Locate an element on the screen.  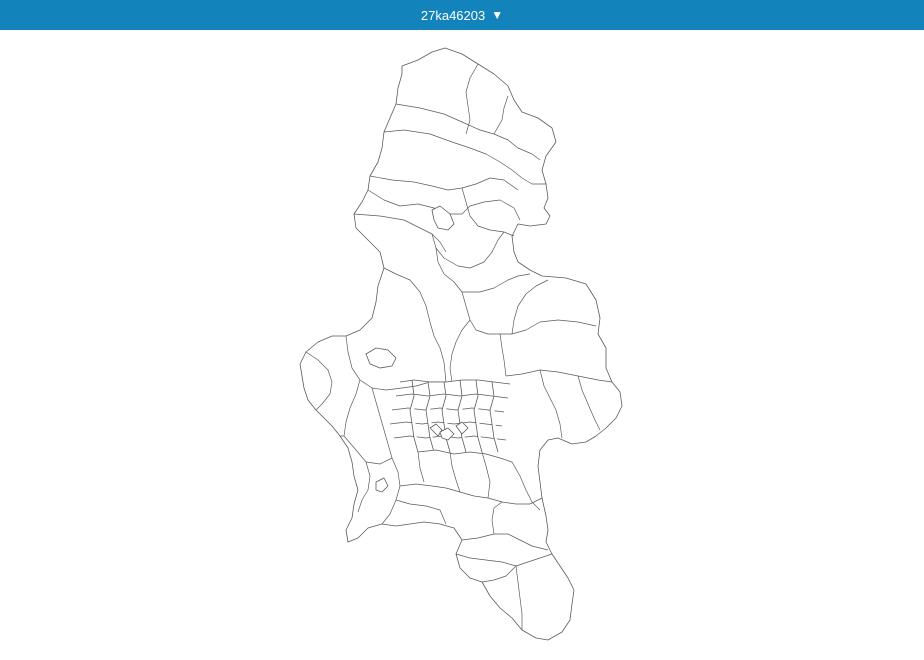
area-selector-label: 27ka46203 is located at coordinates (453, 15).